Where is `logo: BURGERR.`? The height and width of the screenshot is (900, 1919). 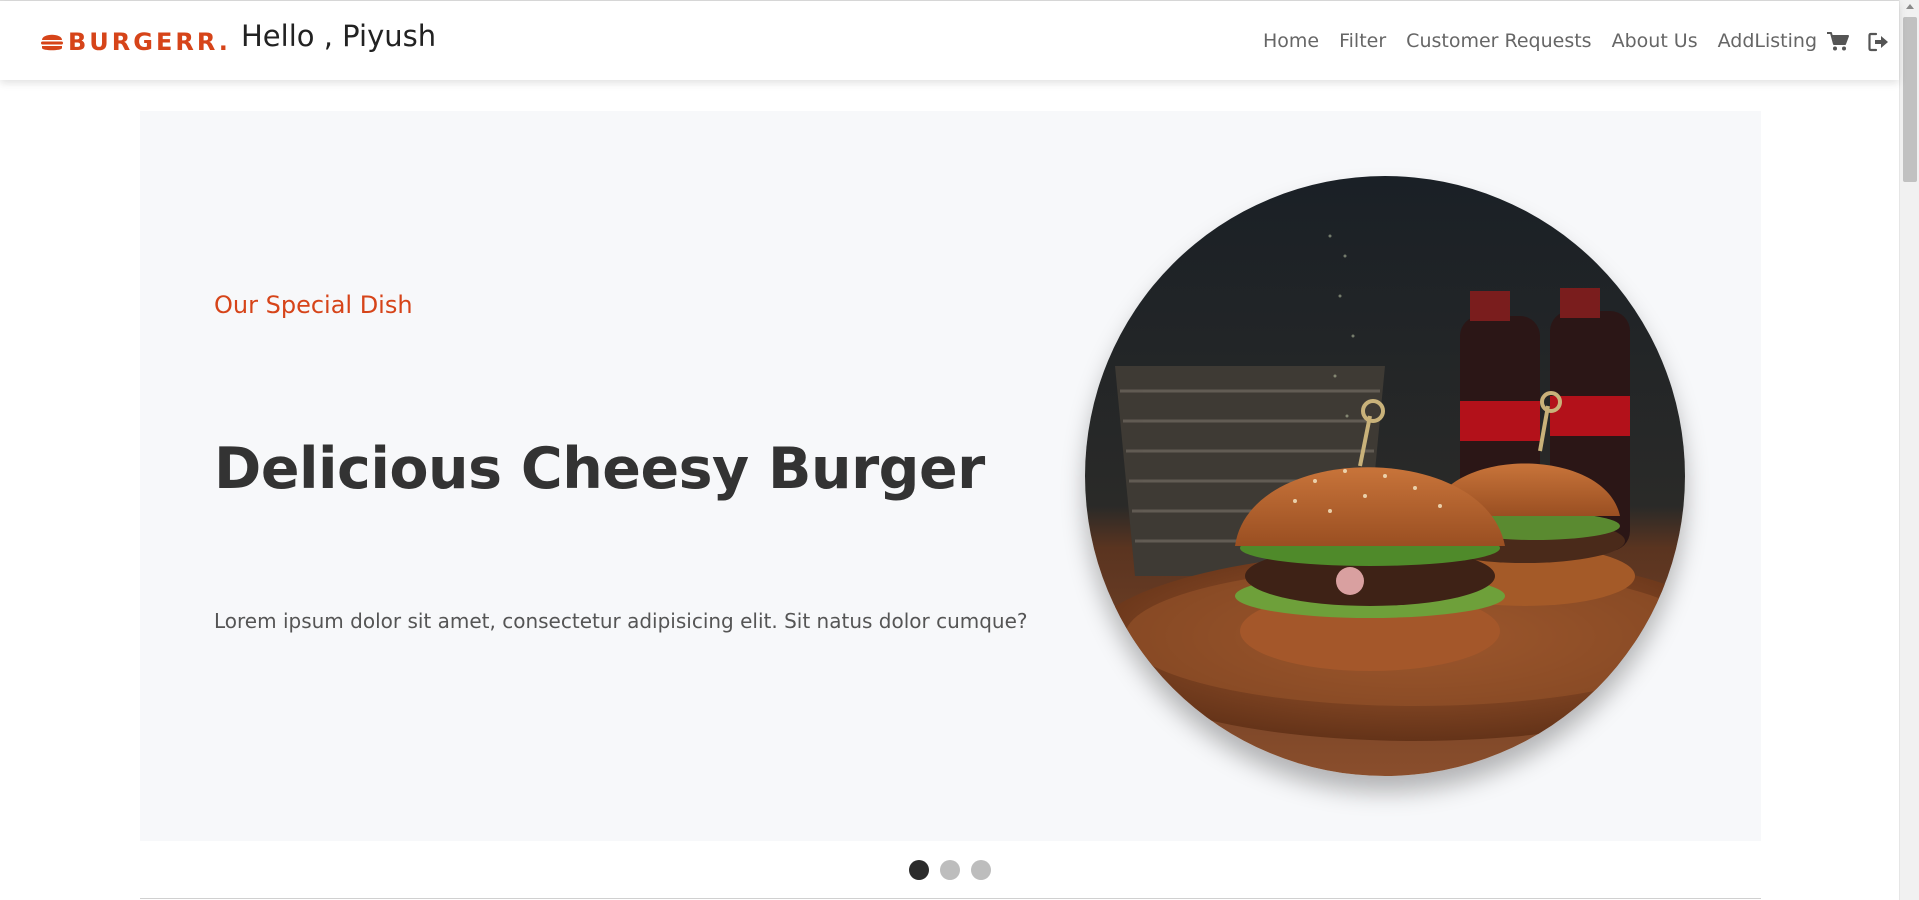 logo: BURGERR. is located at coordinates (135, 42).